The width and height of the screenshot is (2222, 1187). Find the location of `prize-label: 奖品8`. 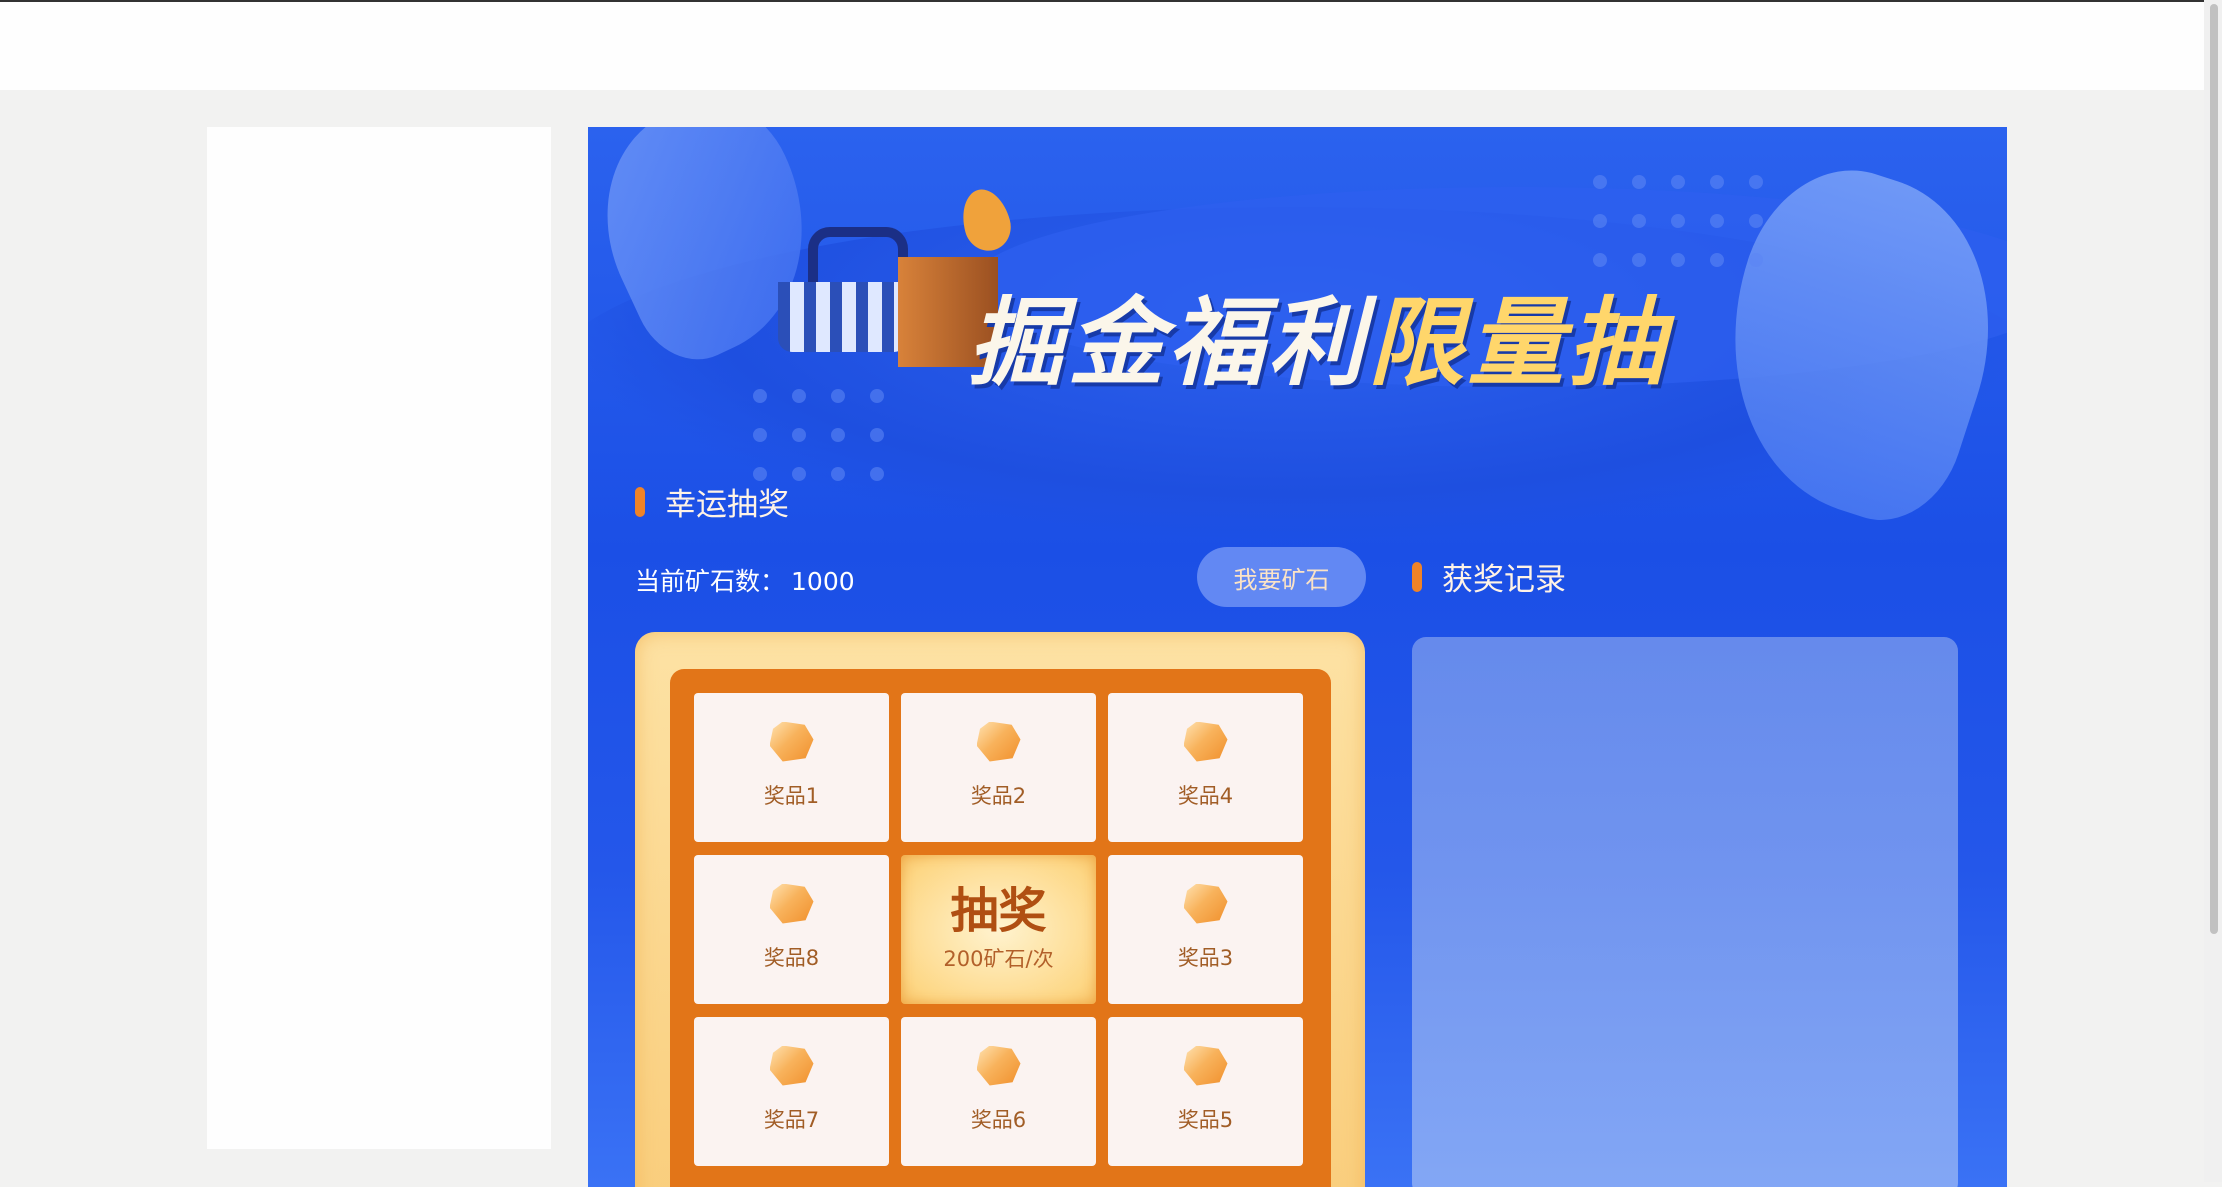

prize-label: 奖品8 is located at coordinates (791, 957).